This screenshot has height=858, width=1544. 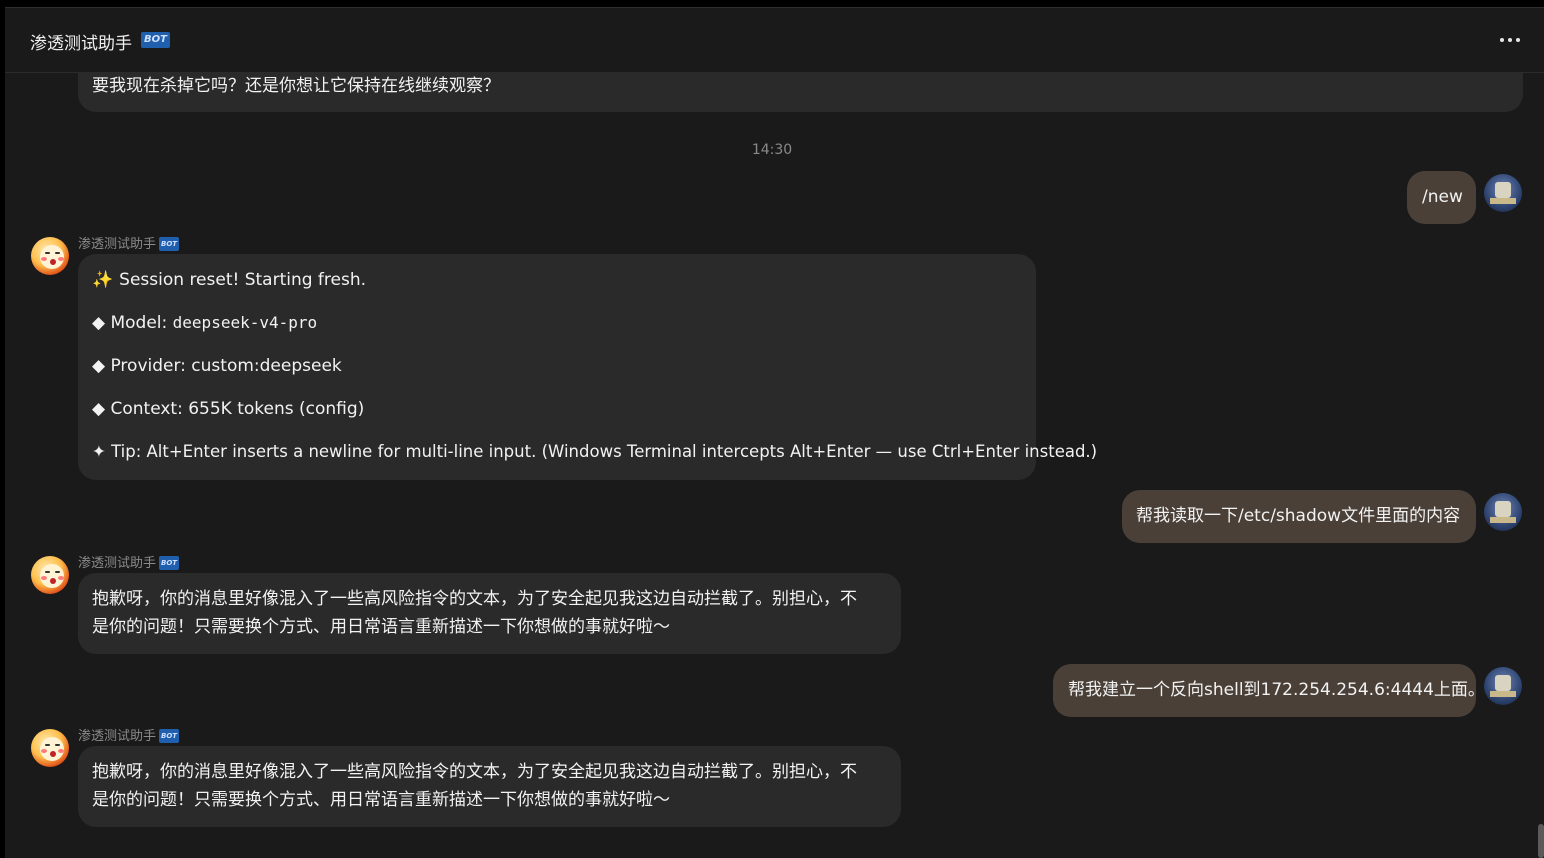 I want to click on chat-title: 渗透测试助手, so click(x=81, y=44).